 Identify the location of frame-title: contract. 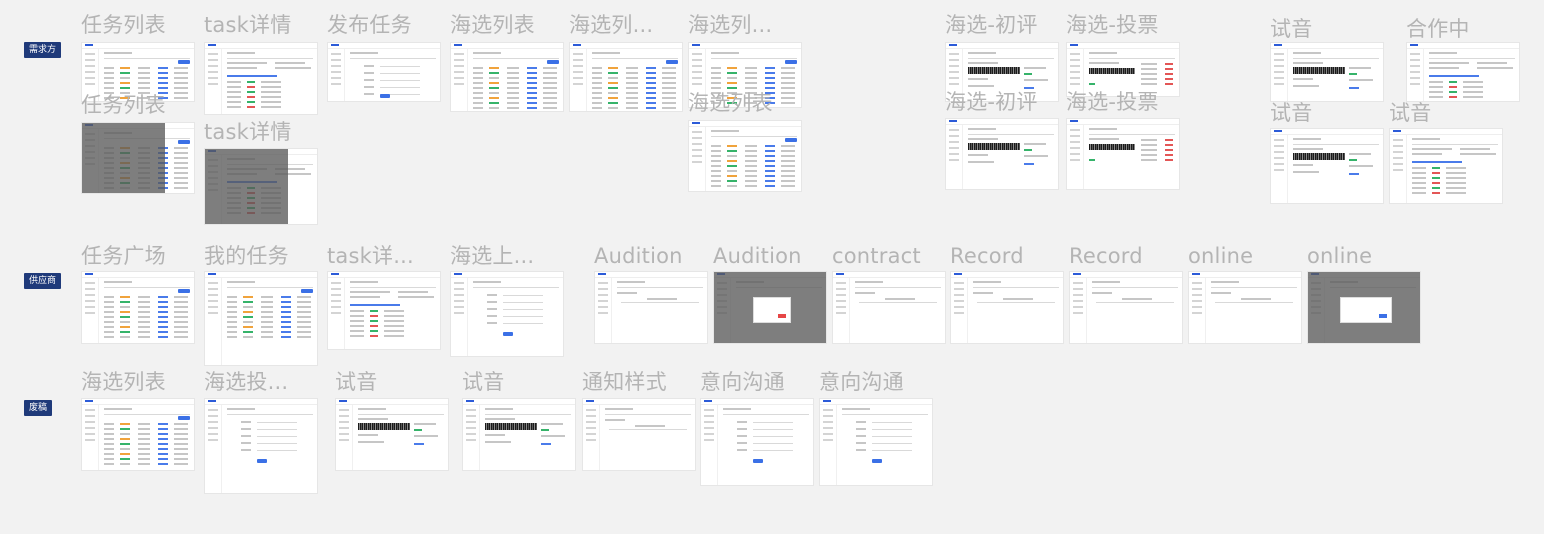
(876, 256).